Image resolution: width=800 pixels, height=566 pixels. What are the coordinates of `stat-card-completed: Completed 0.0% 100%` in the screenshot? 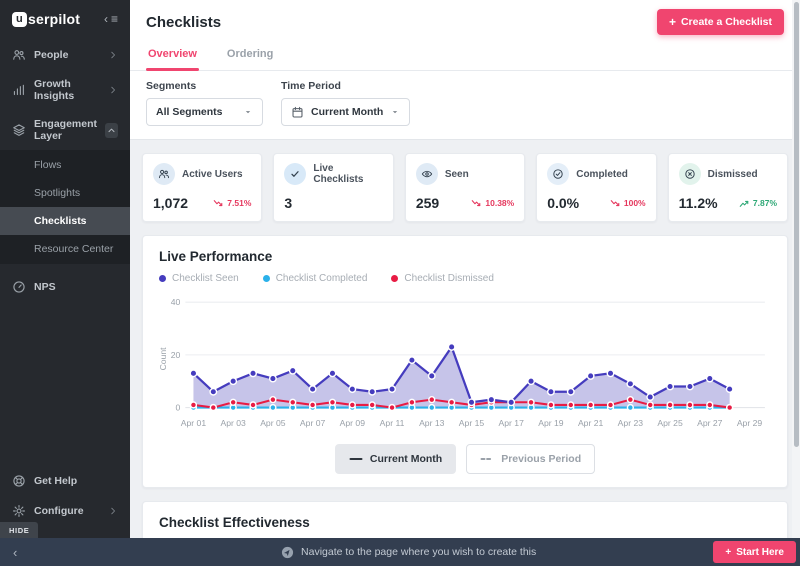 It's located at (596, 187).